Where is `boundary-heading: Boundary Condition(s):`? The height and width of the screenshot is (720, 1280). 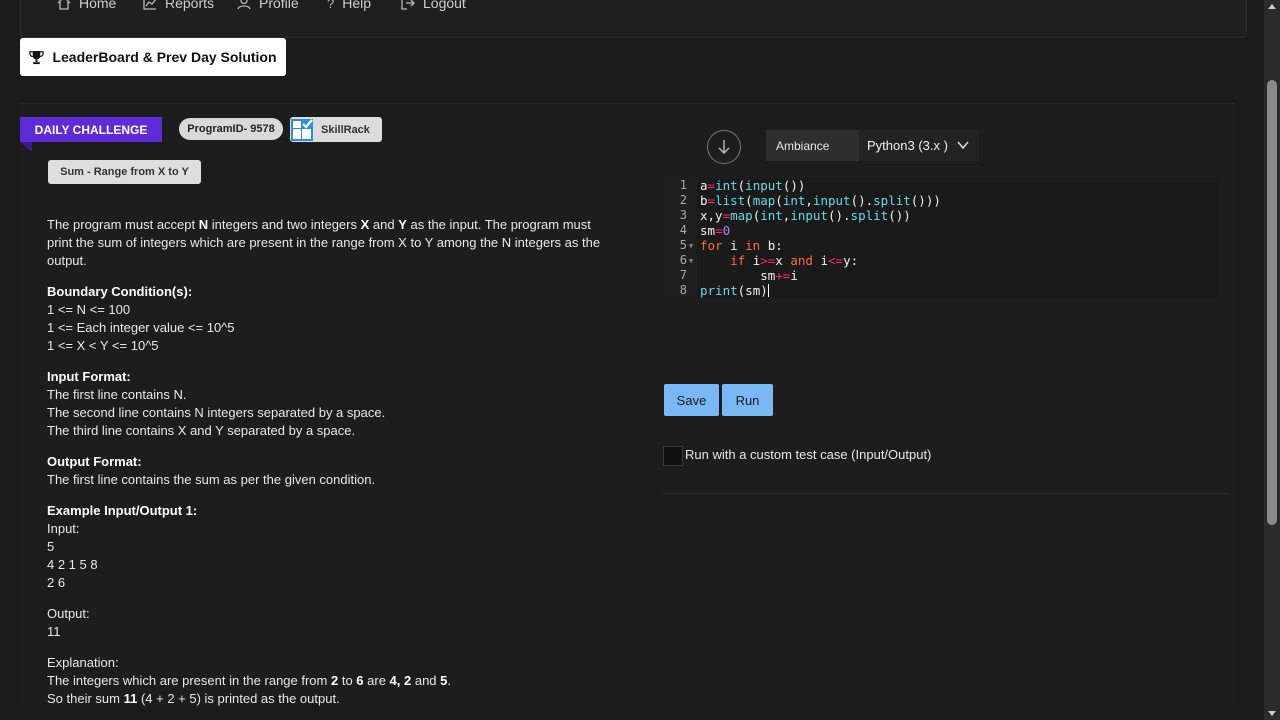 boundary-heading: Boundary Condition(s): is located at coordinates (120, 291).